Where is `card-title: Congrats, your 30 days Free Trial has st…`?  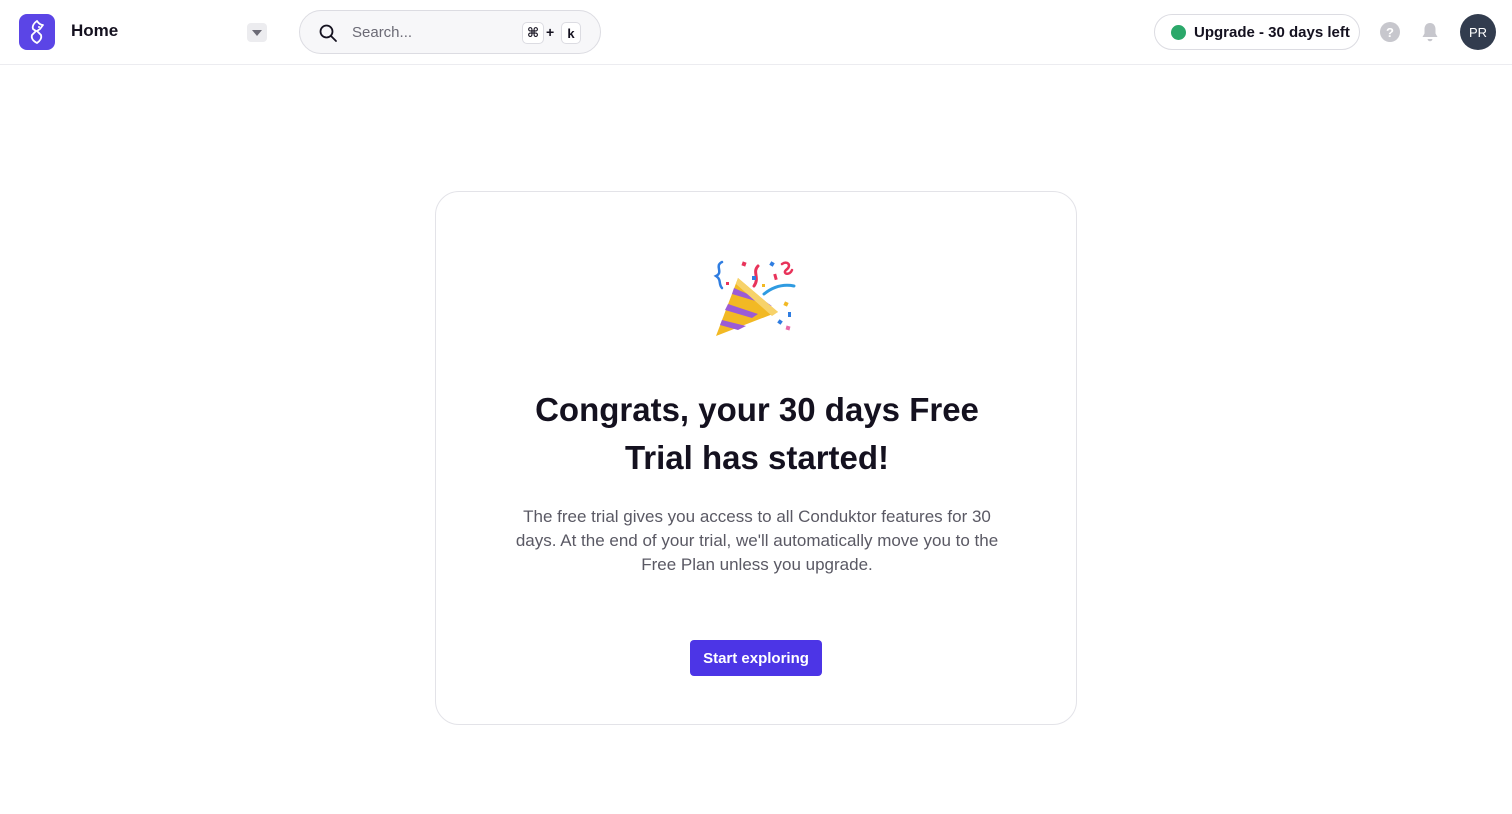 card-title: Congrats, your 30 days Free Trial has st… is located at coordinates (757, 433).